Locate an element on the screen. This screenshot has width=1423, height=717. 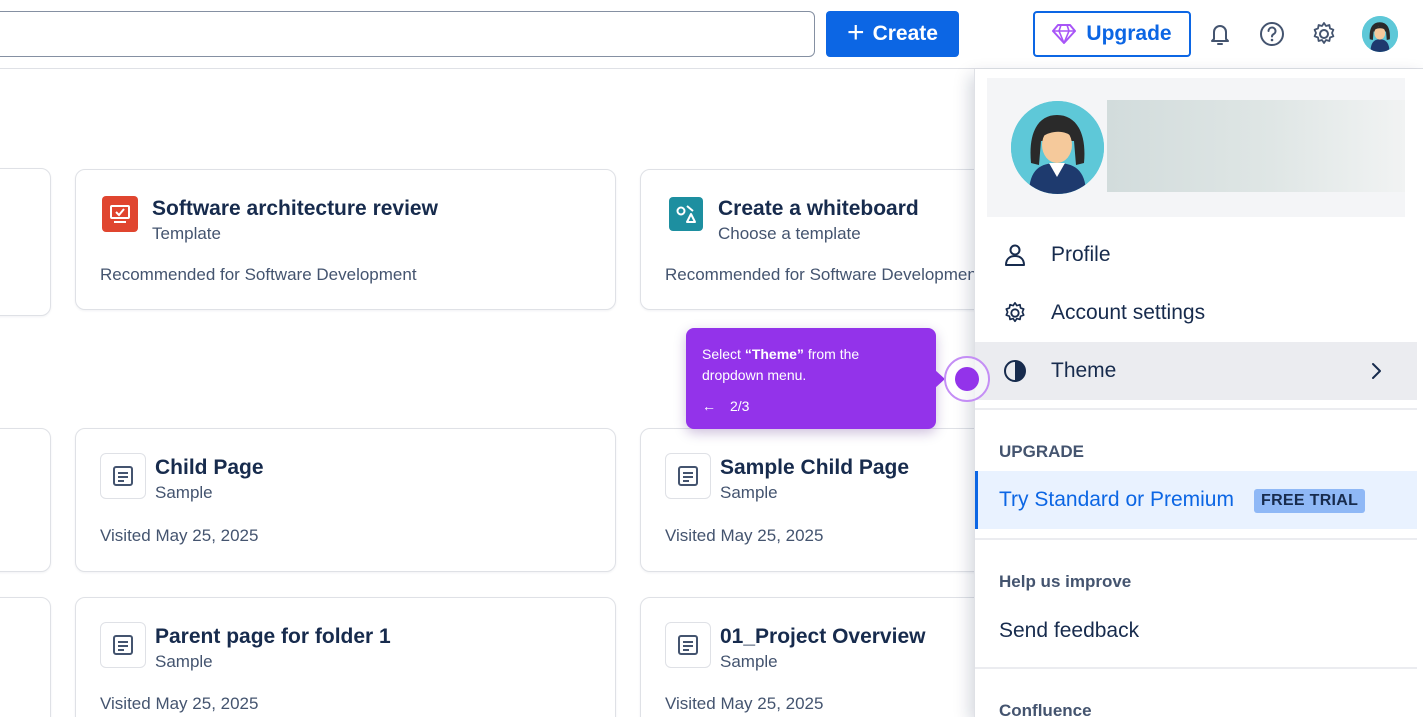
trial-label: Try Standard or Premium is located at coordinates (1116, 499).